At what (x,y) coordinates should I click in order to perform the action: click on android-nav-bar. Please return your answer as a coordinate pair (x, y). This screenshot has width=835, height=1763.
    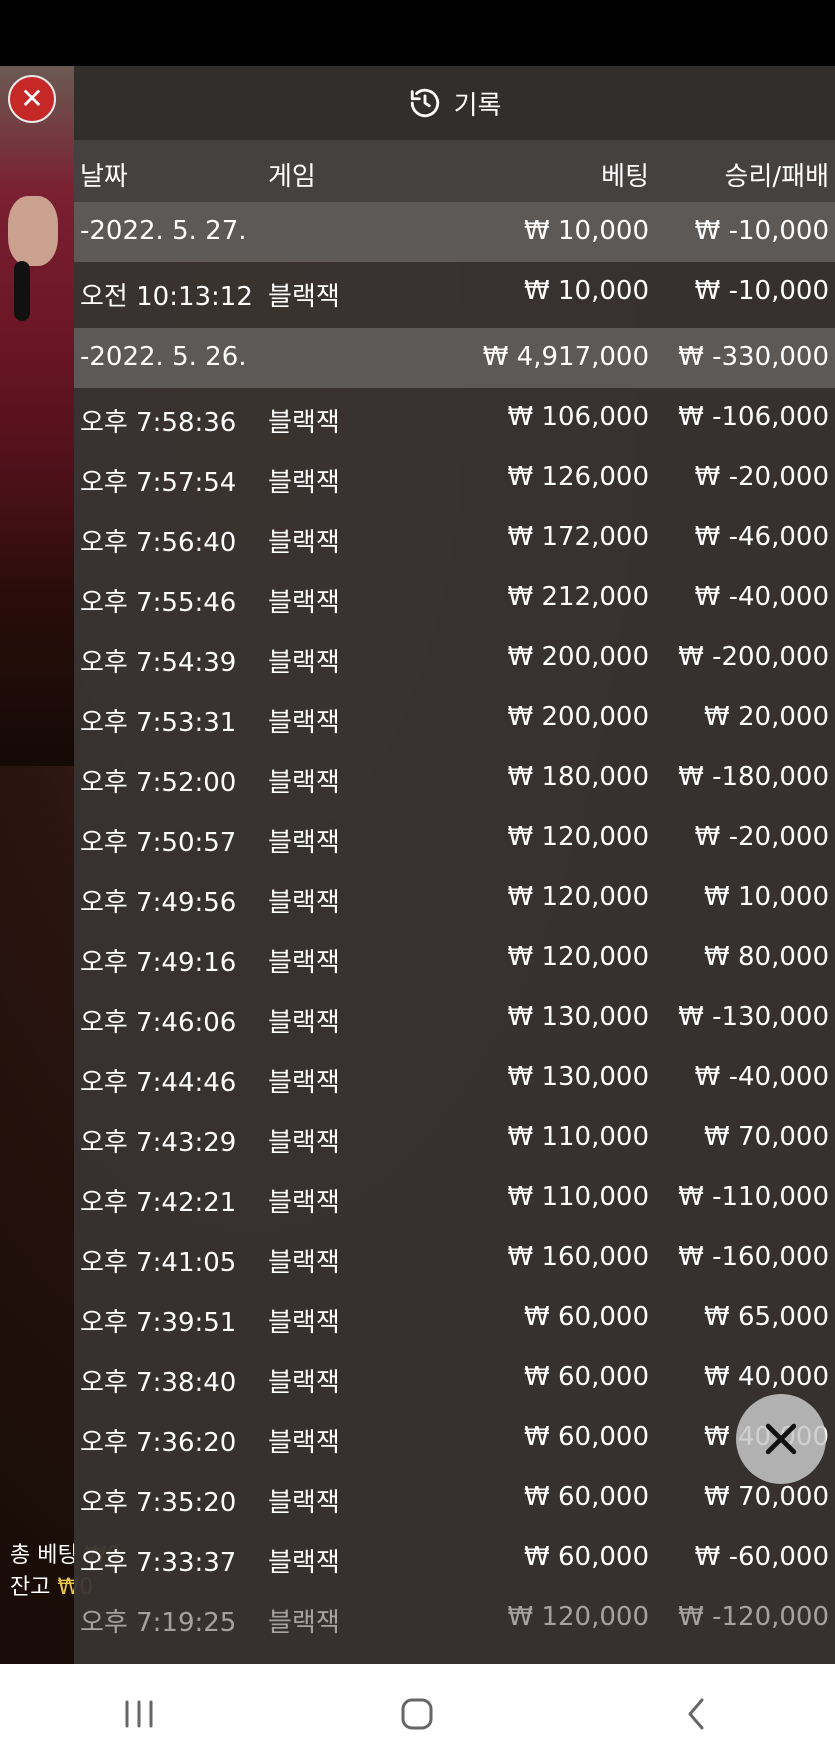
    Looking at the image, I should click on (417, 1713).